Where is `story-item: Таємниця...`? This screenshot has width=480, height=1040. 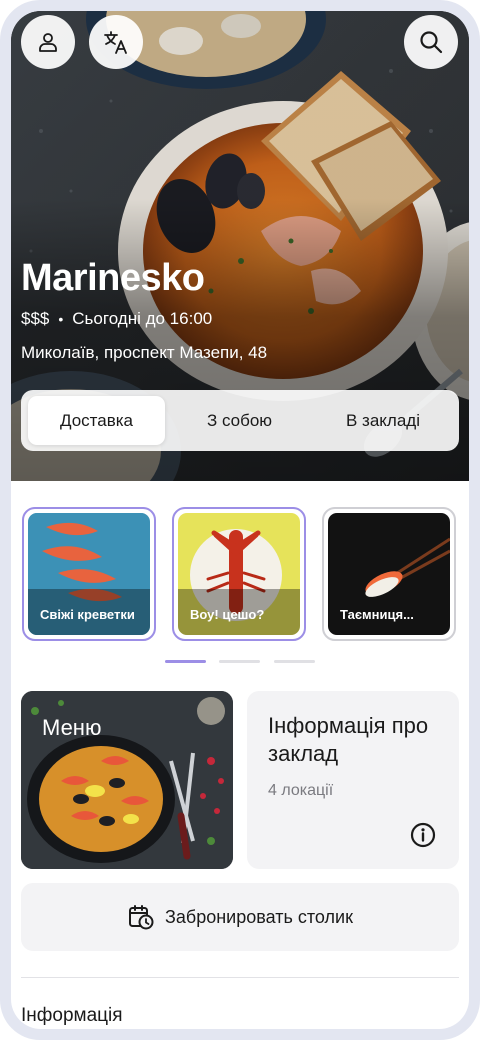
story-item: Таємниця... is located at coordinates (389, 574).